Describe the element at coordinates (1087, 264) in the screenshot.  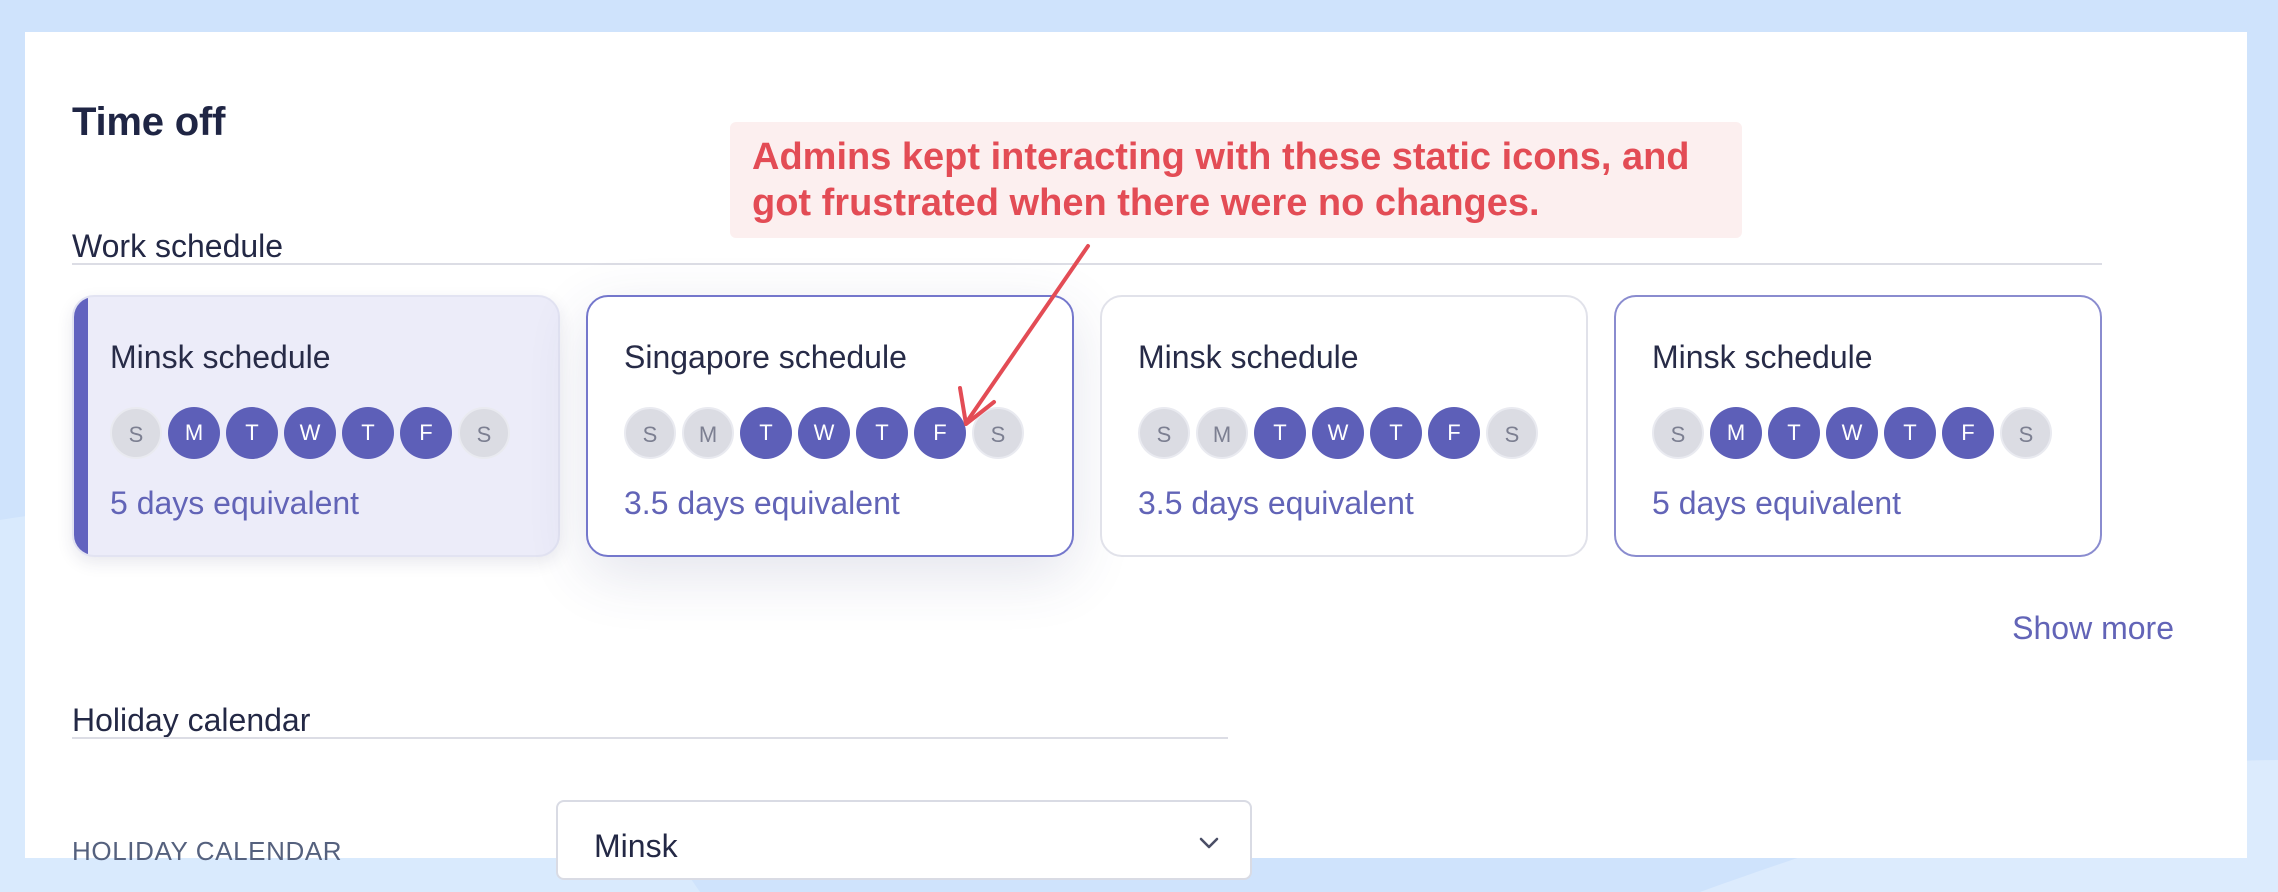
I see `work-schedule-divider` at that location.